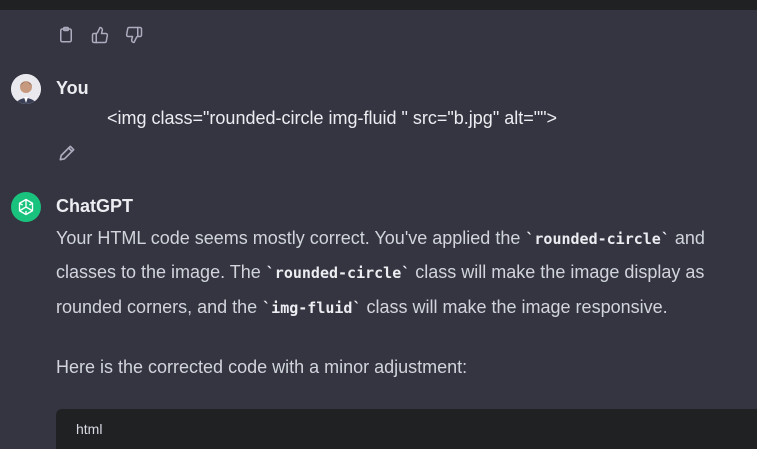  Describe the element at coordinates (557, 272) in the screenshot. I see `text-span: class will make the image display as` at that location.